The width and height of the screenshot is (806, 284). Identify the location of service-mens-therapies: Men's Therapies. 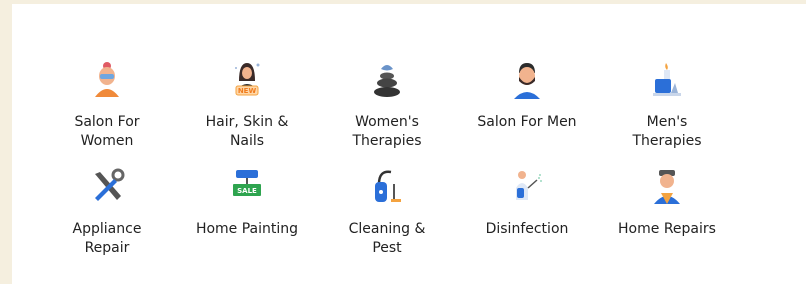
(667, 105).